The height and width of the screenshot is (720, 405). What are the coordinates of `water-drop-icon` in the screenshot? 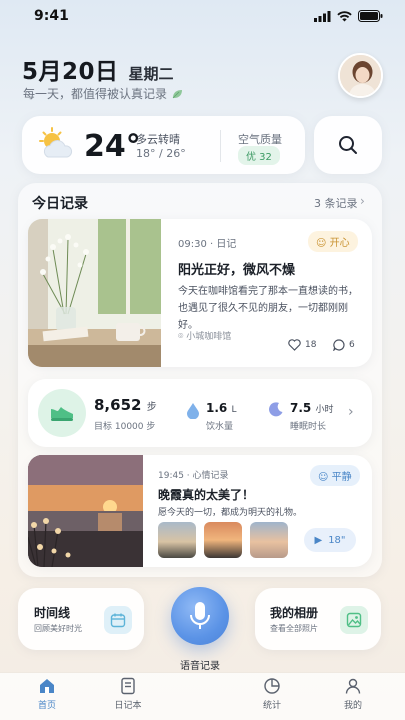 It's located at (193, 411).